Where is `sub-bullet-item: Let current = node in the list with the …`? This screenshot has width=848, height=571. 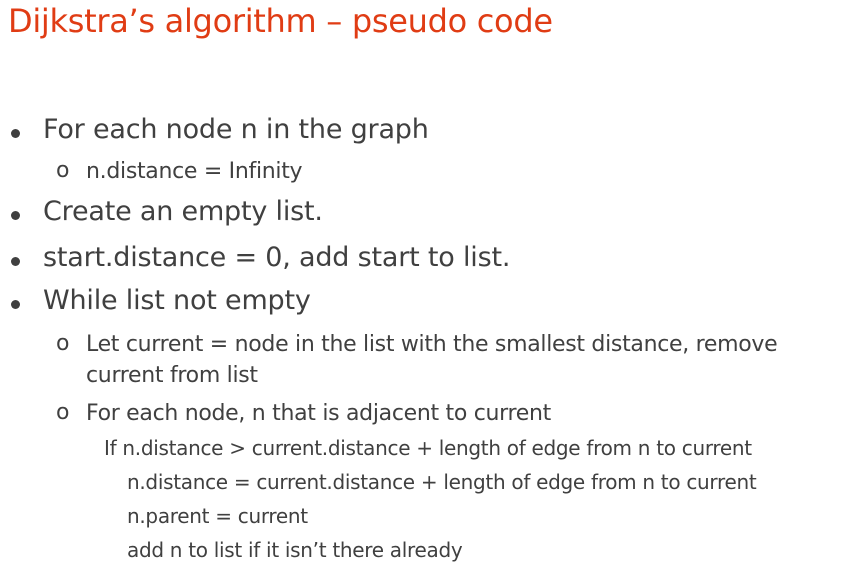
sub-bullet-item: Let current = node in the list with the … is located at coordinates (432, 344).